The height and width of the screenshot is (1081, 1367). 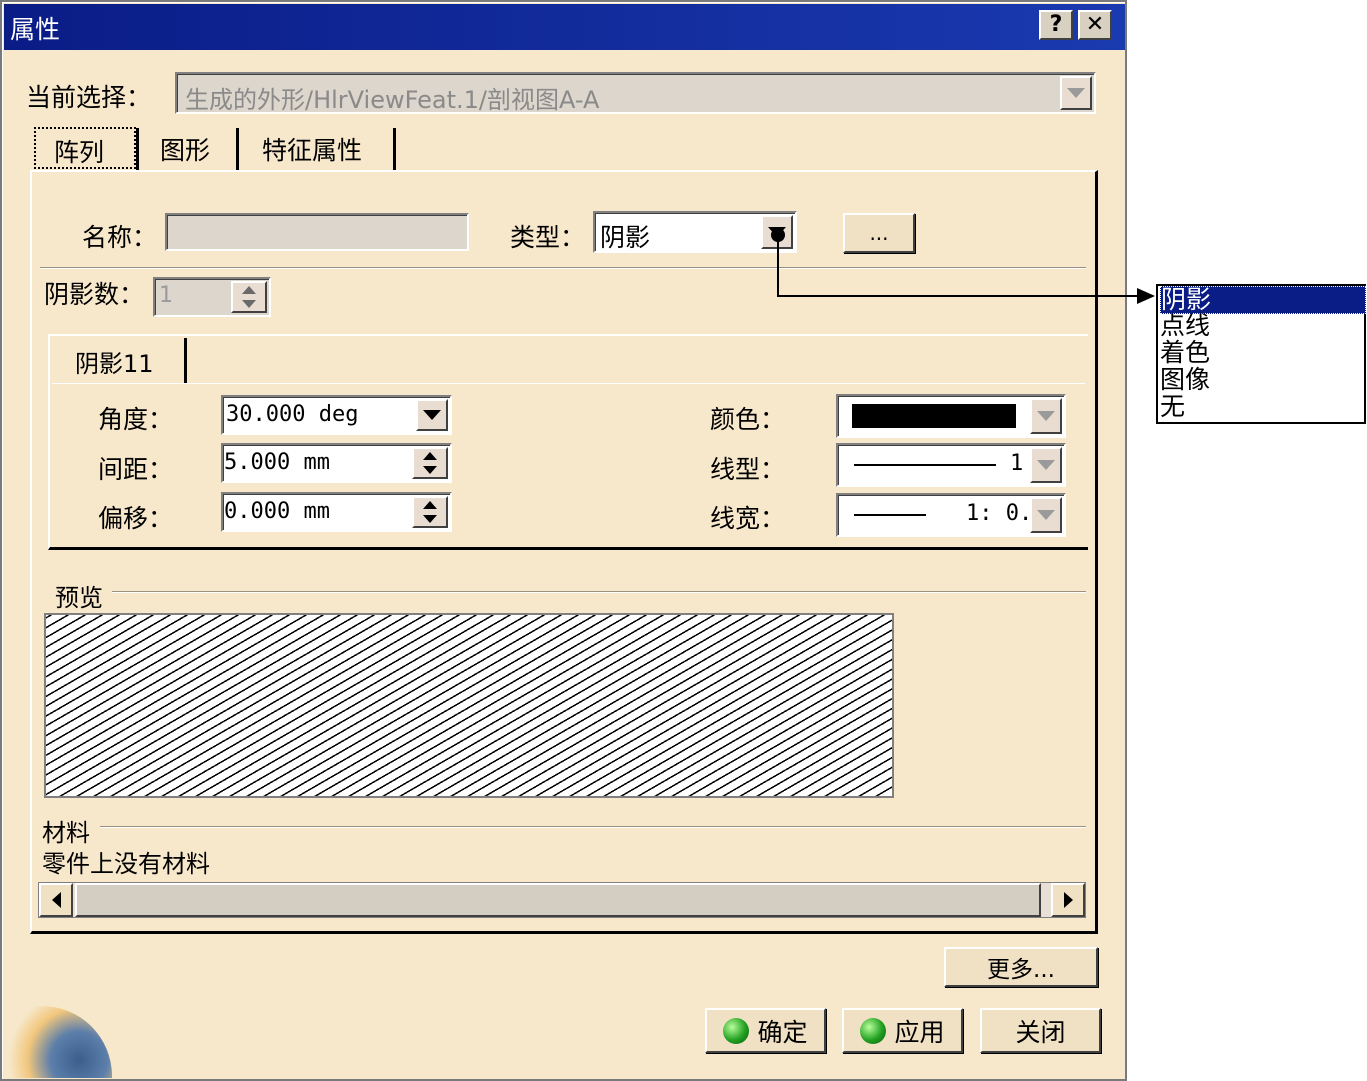 I want to click on angle-arrow-icon, so click(x=432, y=415).